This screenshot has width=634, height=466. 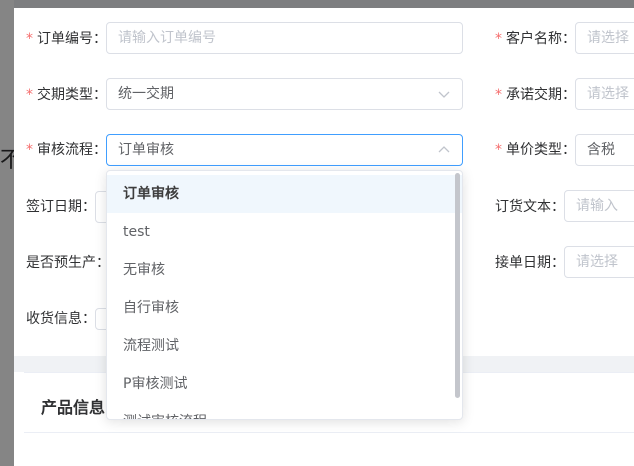 What do you see at coordinates (284, 232) in the screenshot?
I see `dropdown-option: test` at bounding box center [284, 232].